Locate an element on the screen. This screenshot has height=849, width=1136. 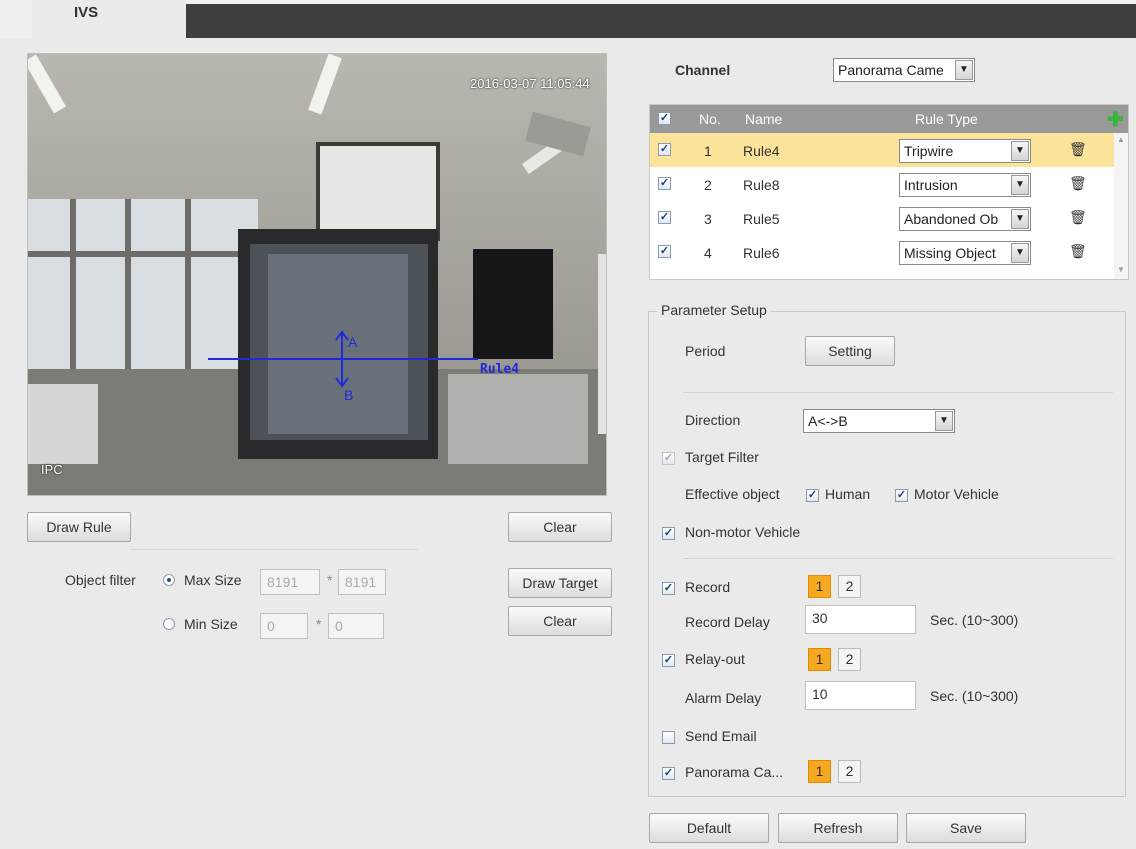
row-no: 2 is located at coordinates (708, 185).